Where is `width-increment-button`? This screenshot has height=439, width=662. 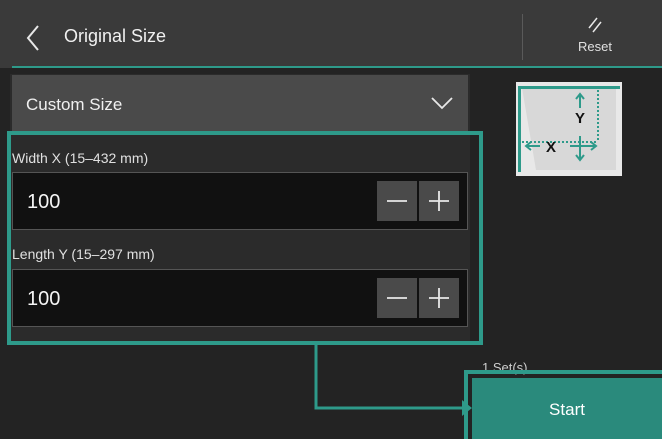 width-increment-button is located at coordinates (439, 201).